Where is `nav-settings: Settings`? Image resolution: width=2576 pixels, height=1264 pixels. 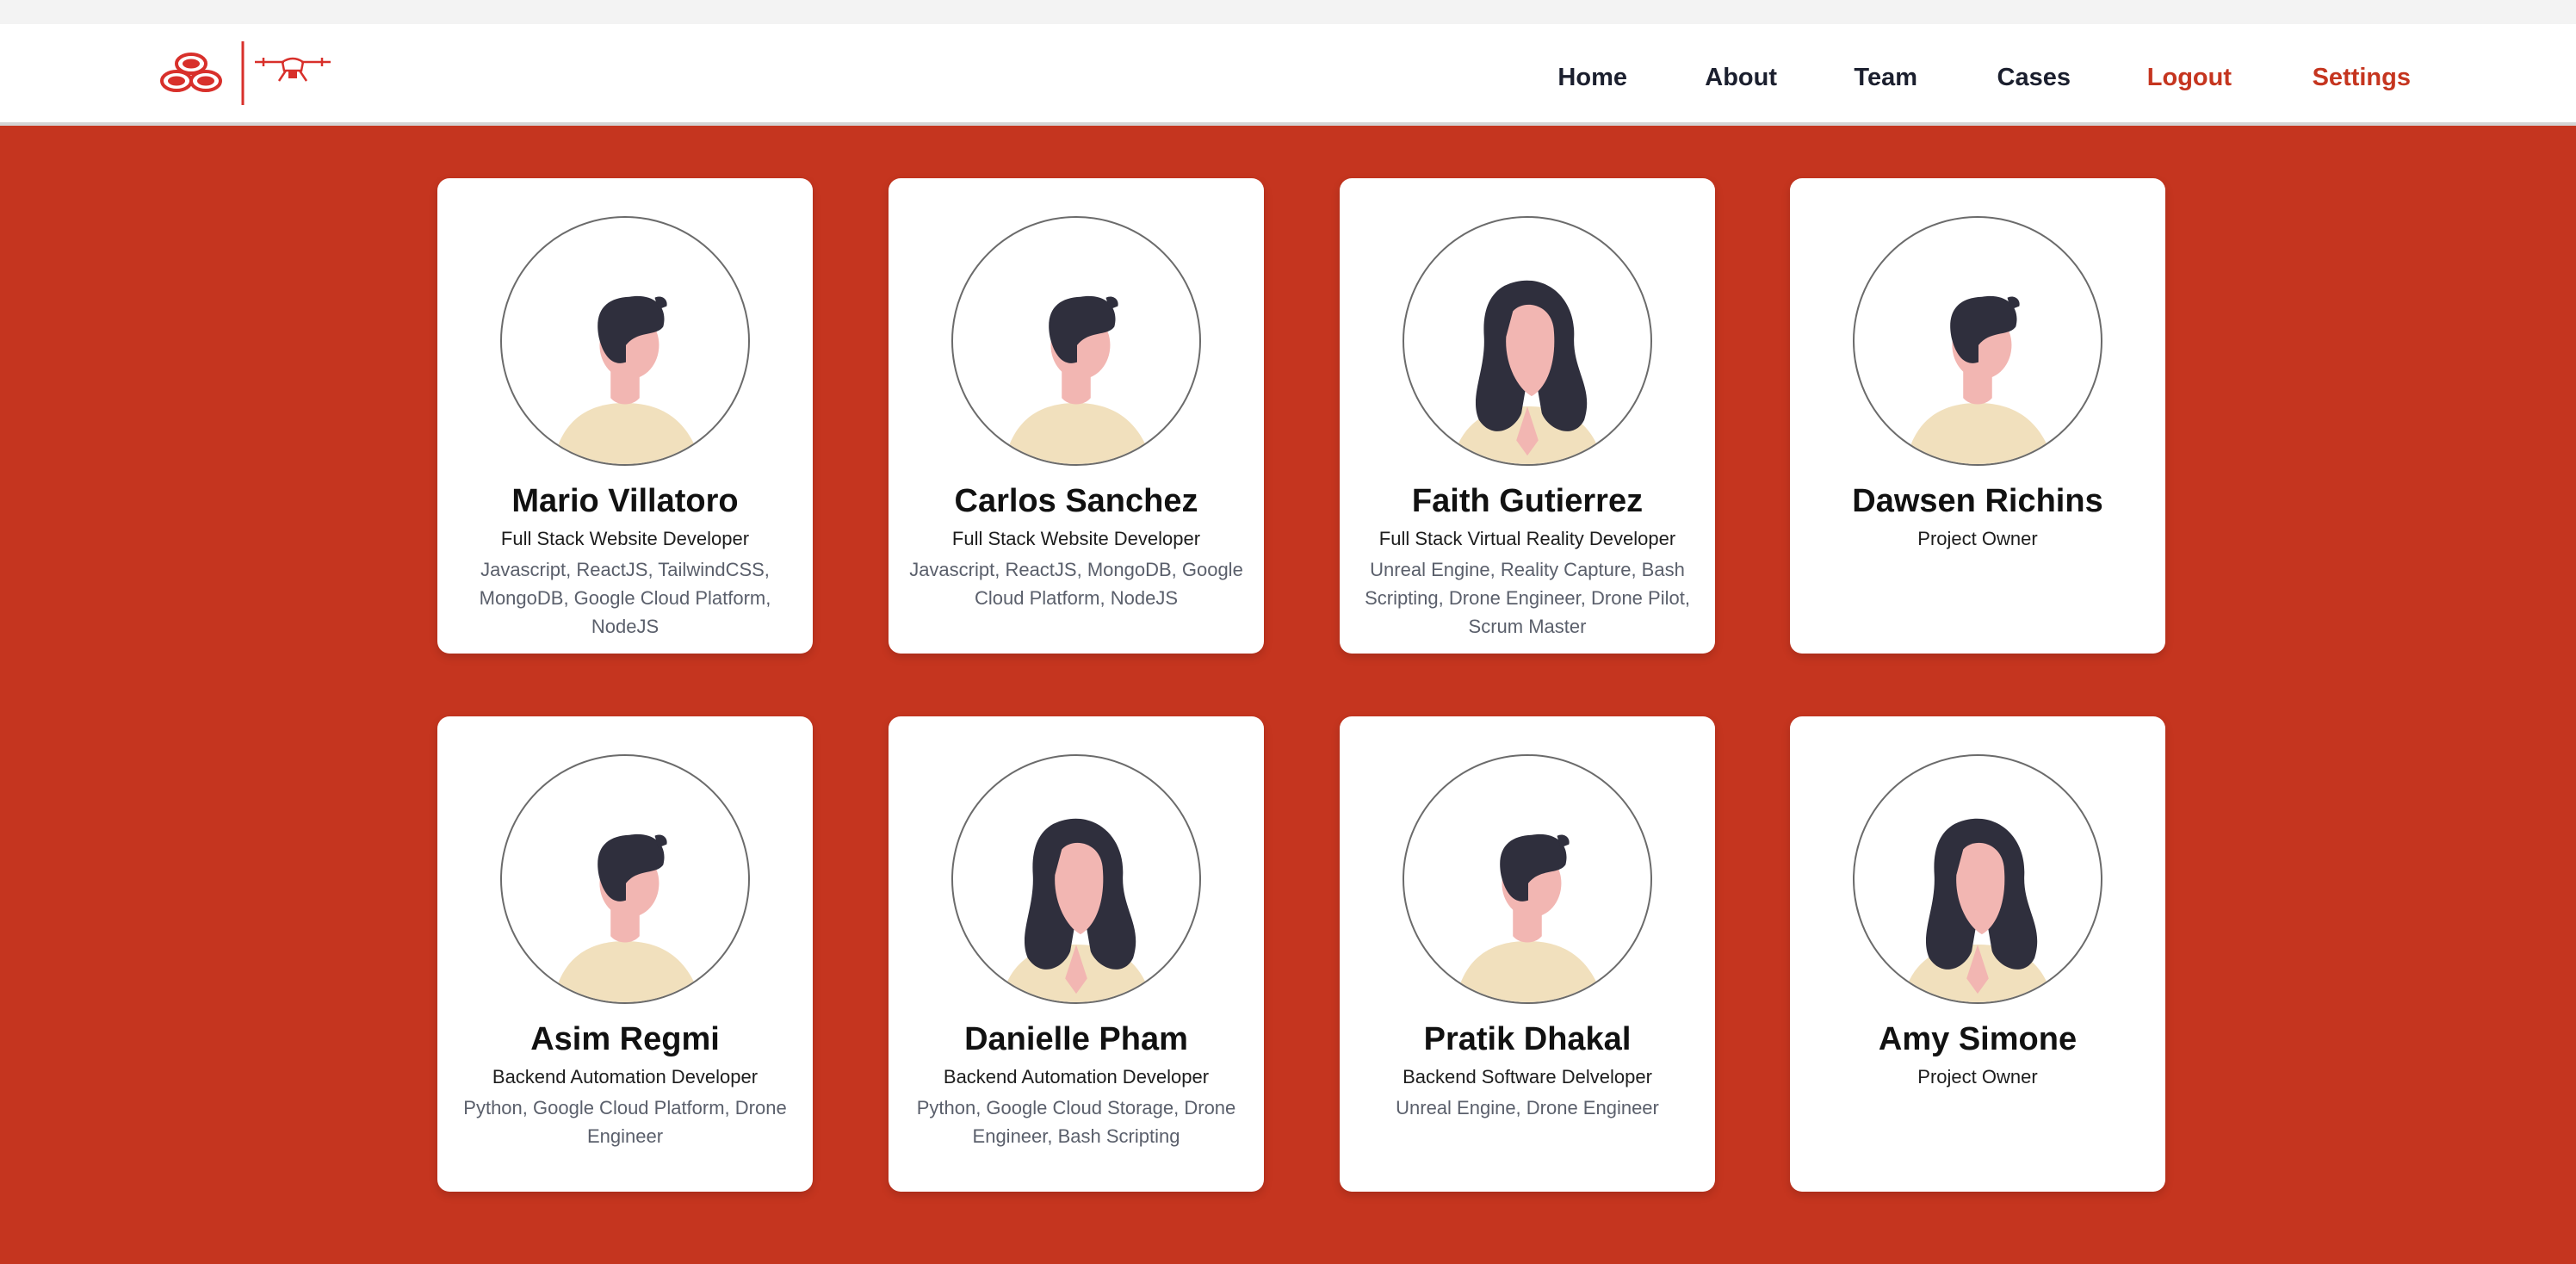 nav-settings: Settings is located at coordinates (2362, 78).